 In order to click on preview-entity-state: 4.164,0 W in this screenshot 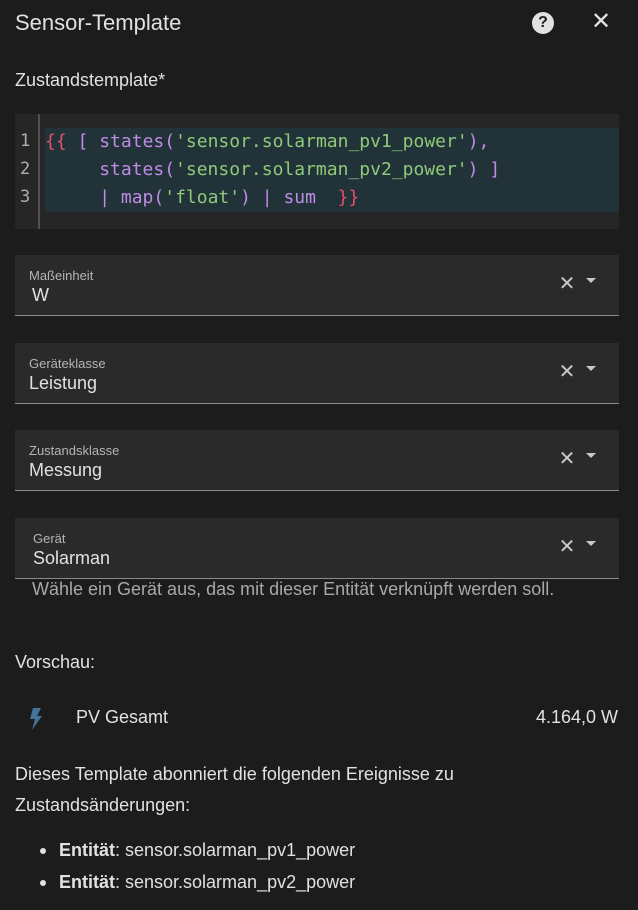, I will do `click(576, 717)`.